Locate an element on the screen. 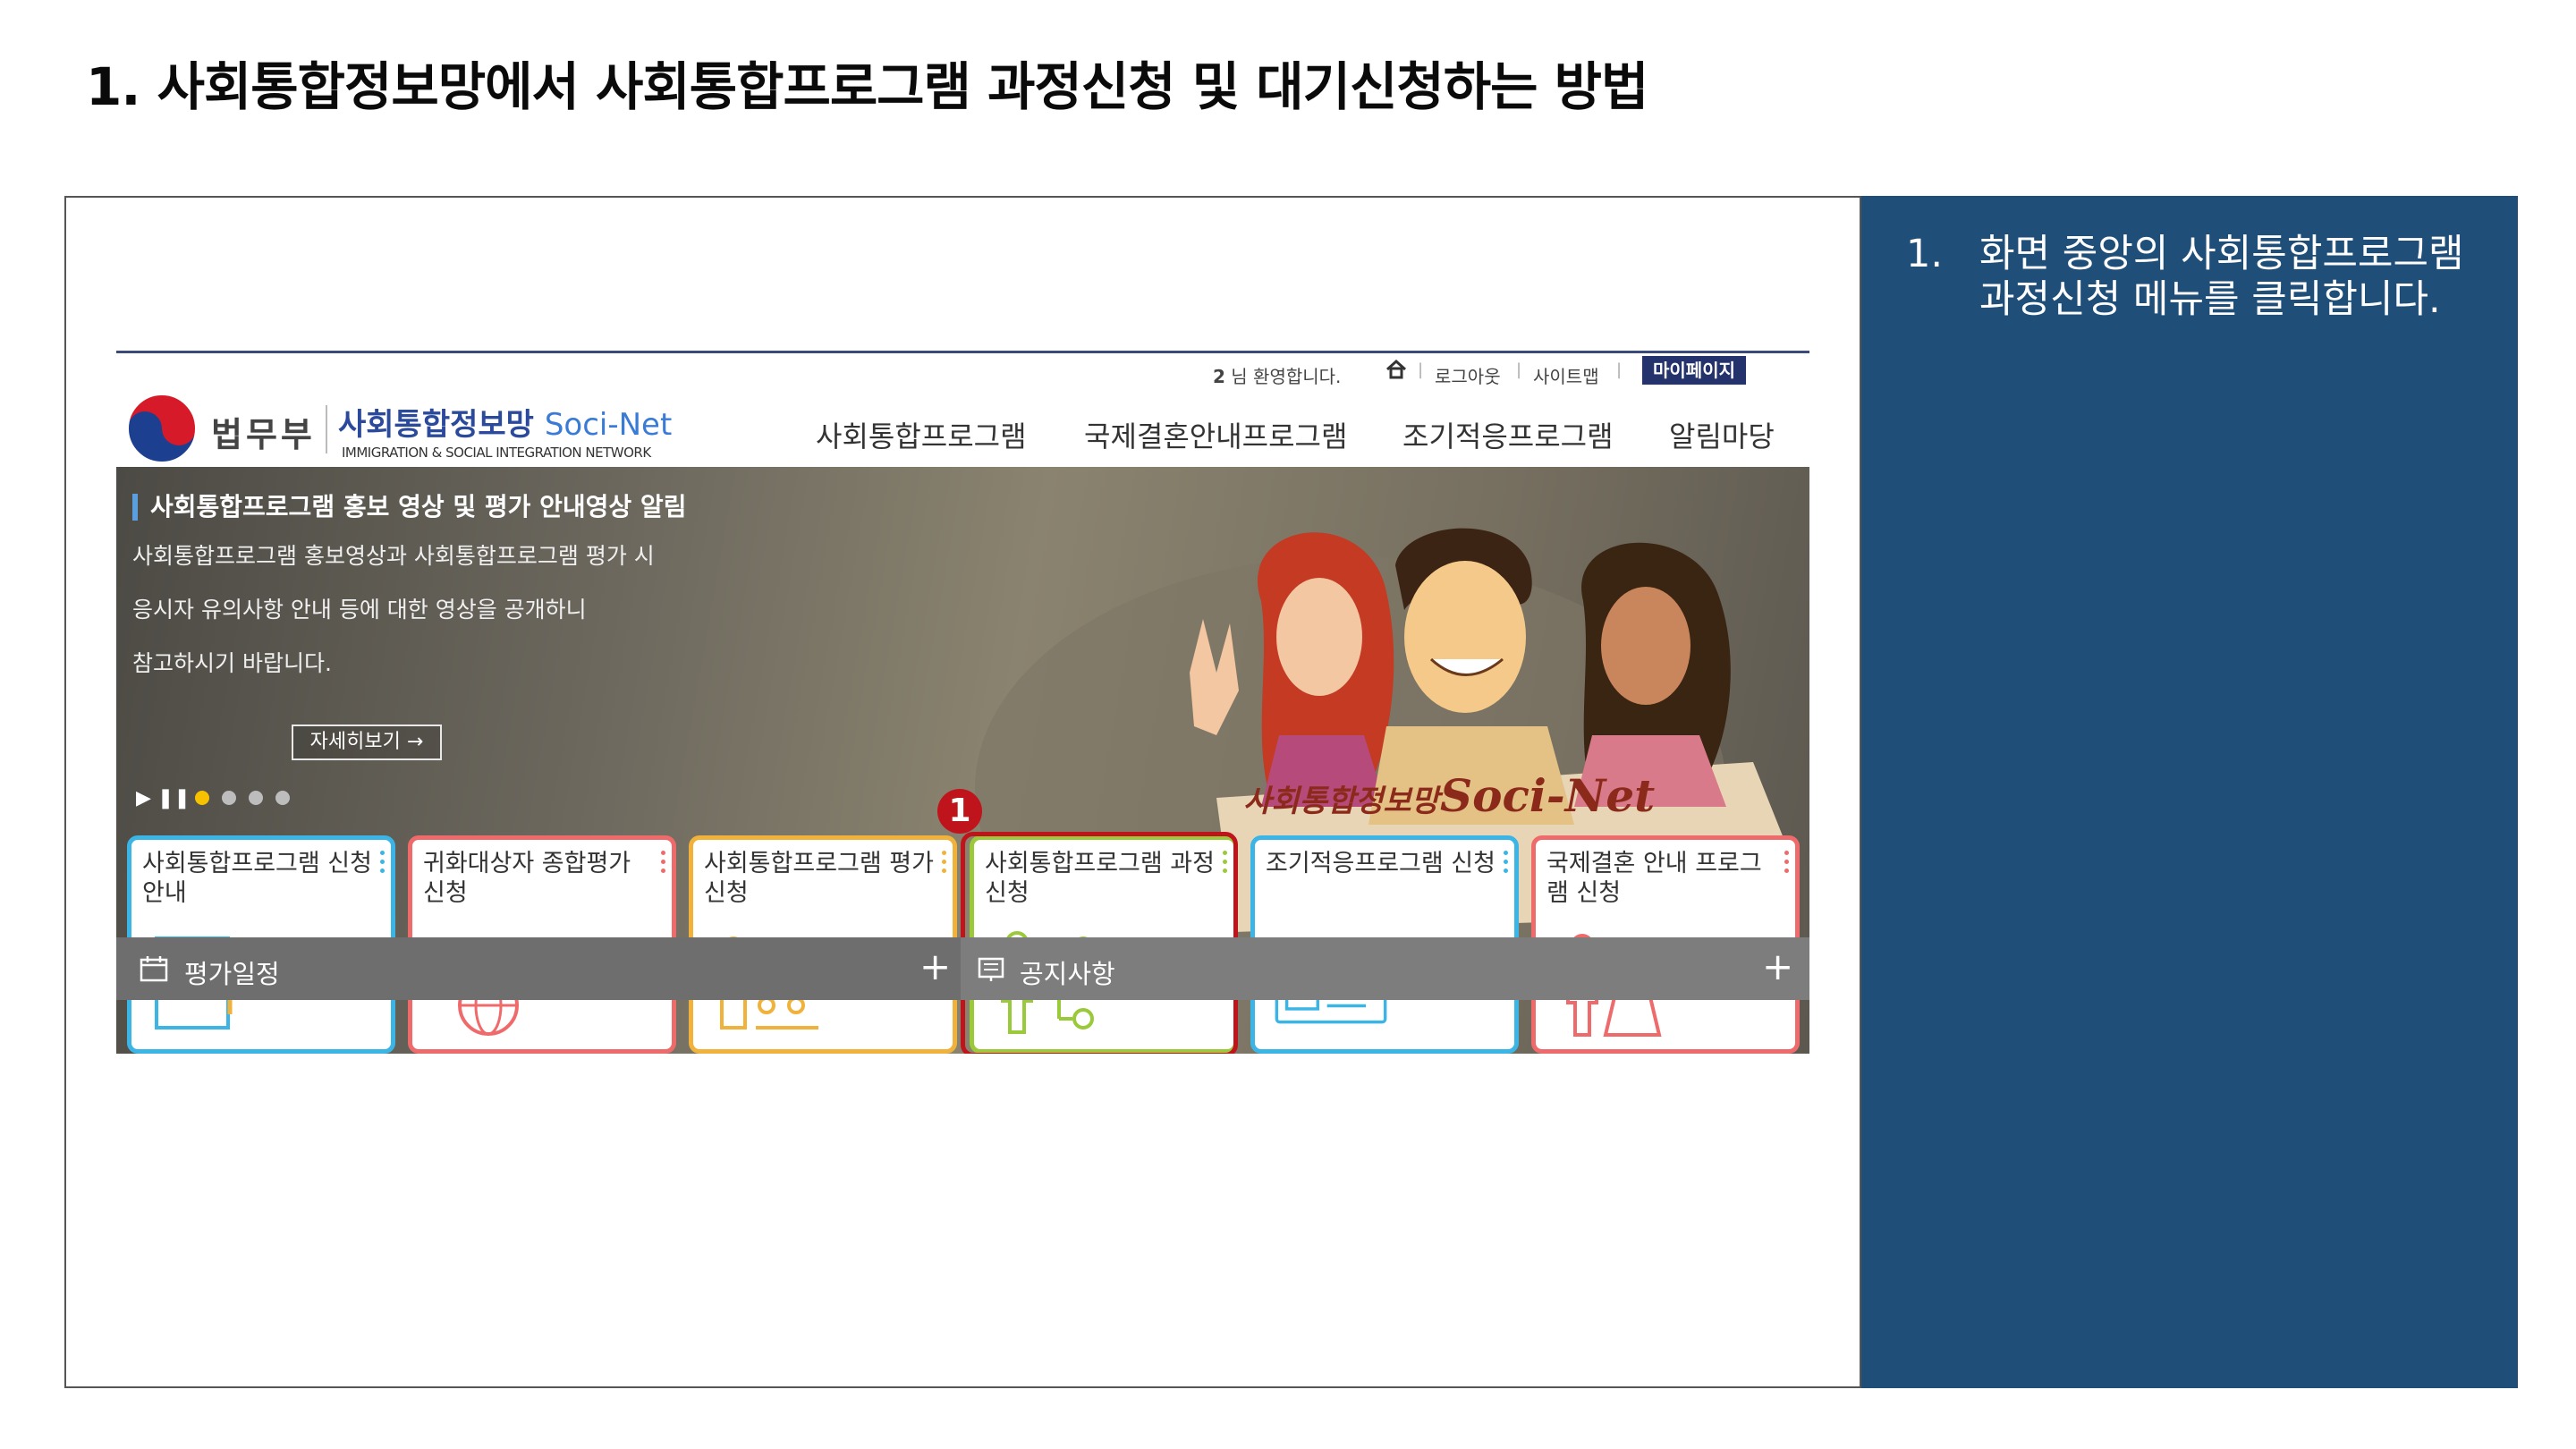  logo-divider is located at coordinates (326, 429).